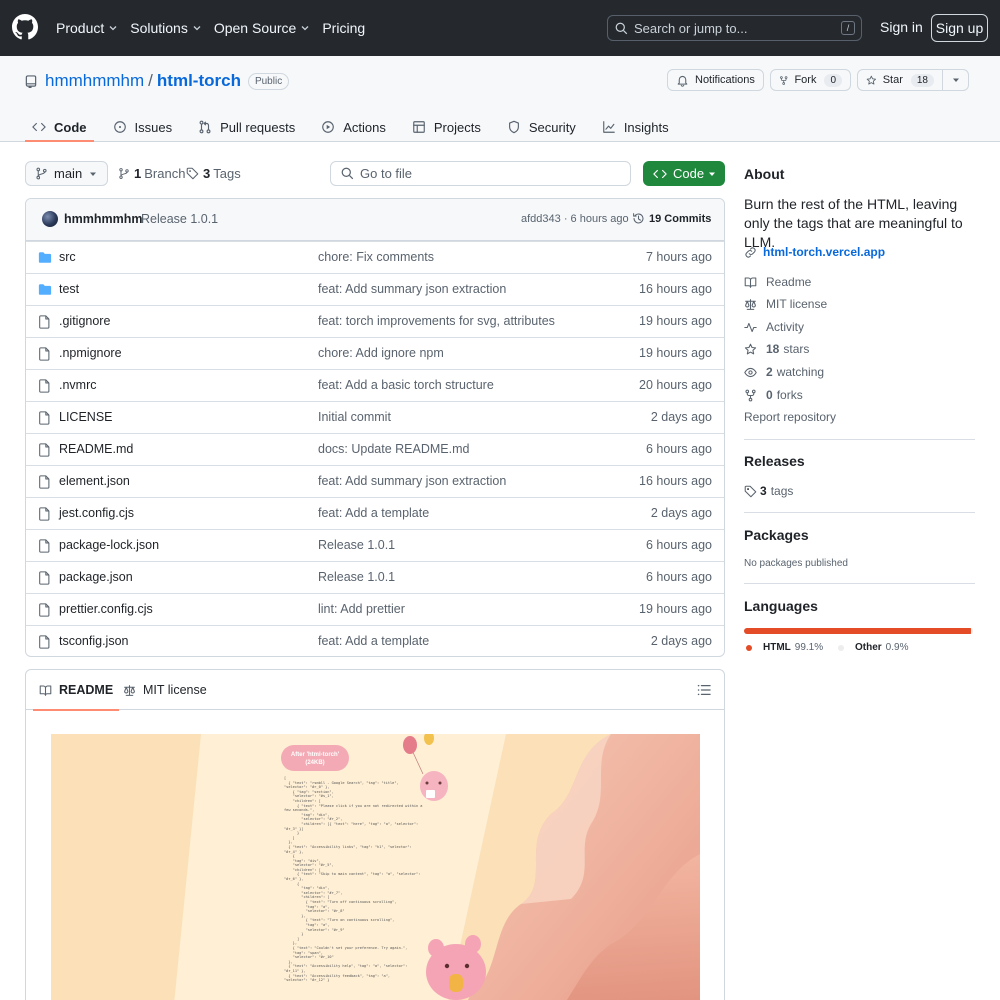 This screenshot has width=1000, height=1000. Describe the element at coordinates (809, 647) in the screenshot. I see `language-percent: 99.1%` at that location.